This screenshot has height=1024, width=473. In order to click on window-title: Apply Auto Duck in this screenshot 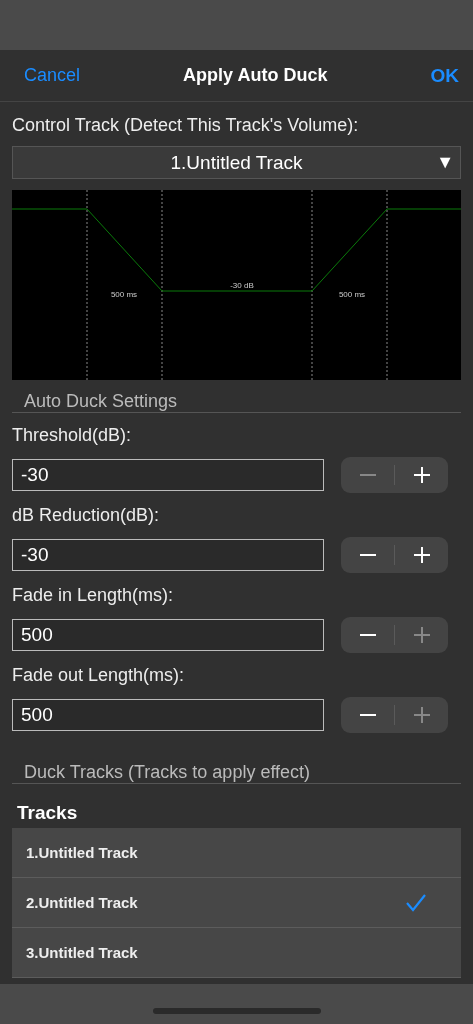, I will do `click(255, 75)`.